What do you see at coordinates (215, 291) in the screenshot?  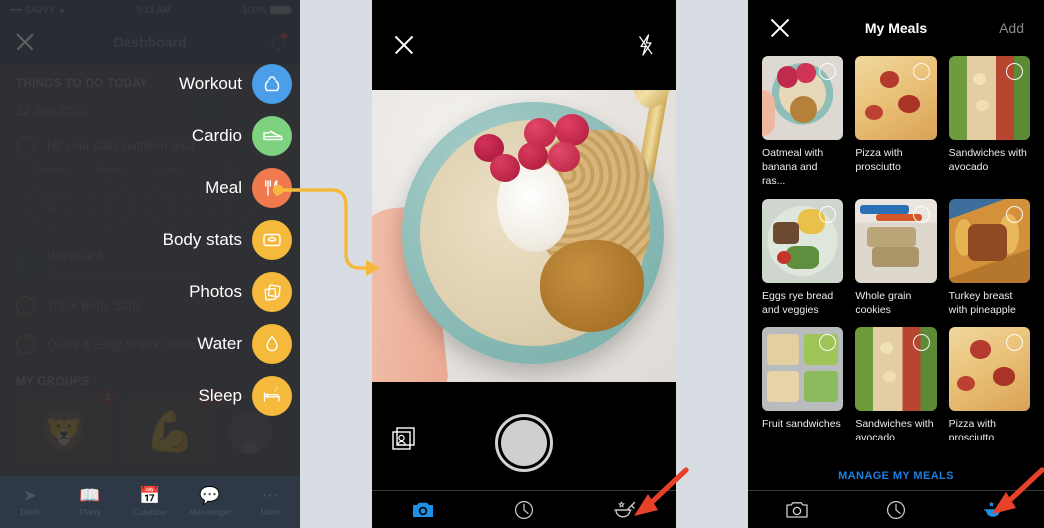 I see `action-label: Photos` at bounding box center [215, 291].